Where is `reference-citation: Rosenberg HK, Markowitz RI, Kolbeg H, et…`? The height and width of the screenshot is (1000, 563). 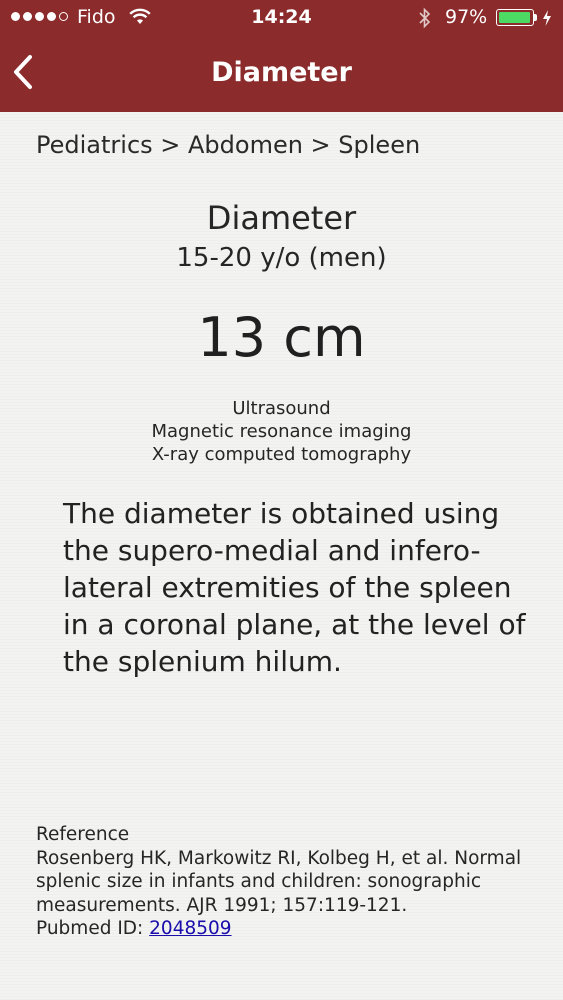 reference-citation: Rosenberg HK, Markowitz RI, Kolbeg H, et… is located at coordinates (279, 881).